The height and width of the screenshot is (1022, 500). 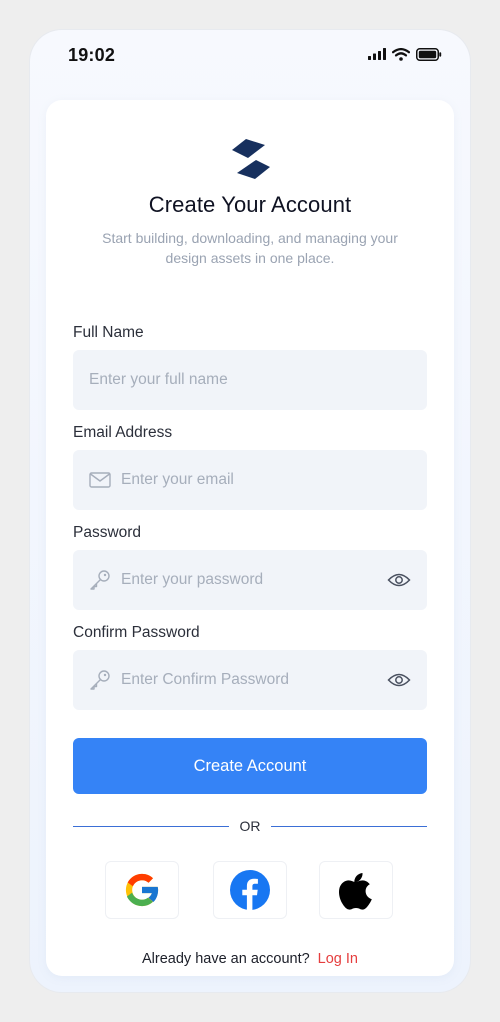 I want to click on facebook-signin-button, so click(x=250, y=890).